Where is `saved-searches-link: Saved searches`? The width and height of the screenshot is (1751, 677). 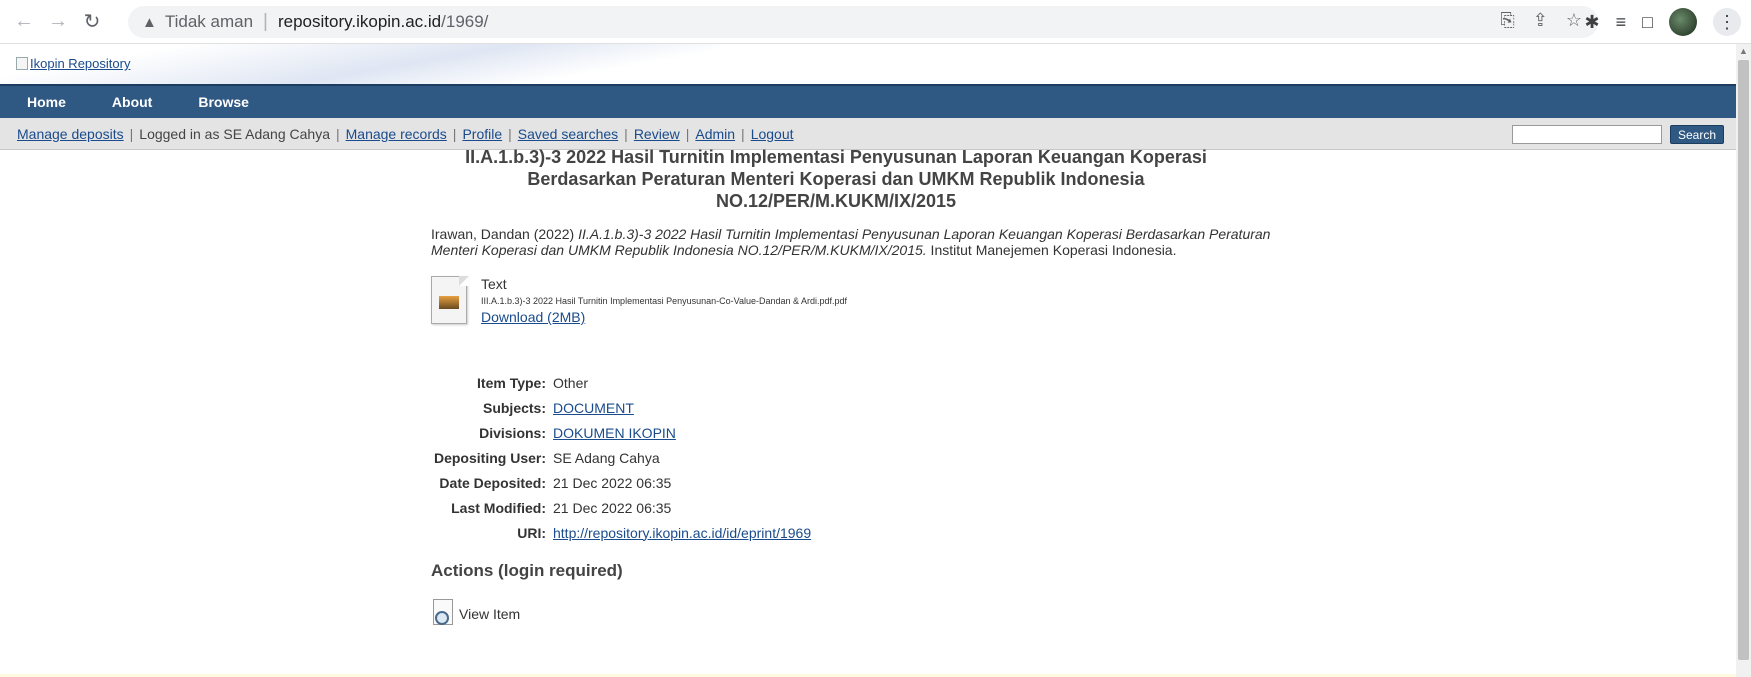
saved-searches-link: Saved searches is located at coordinates (568, 134).